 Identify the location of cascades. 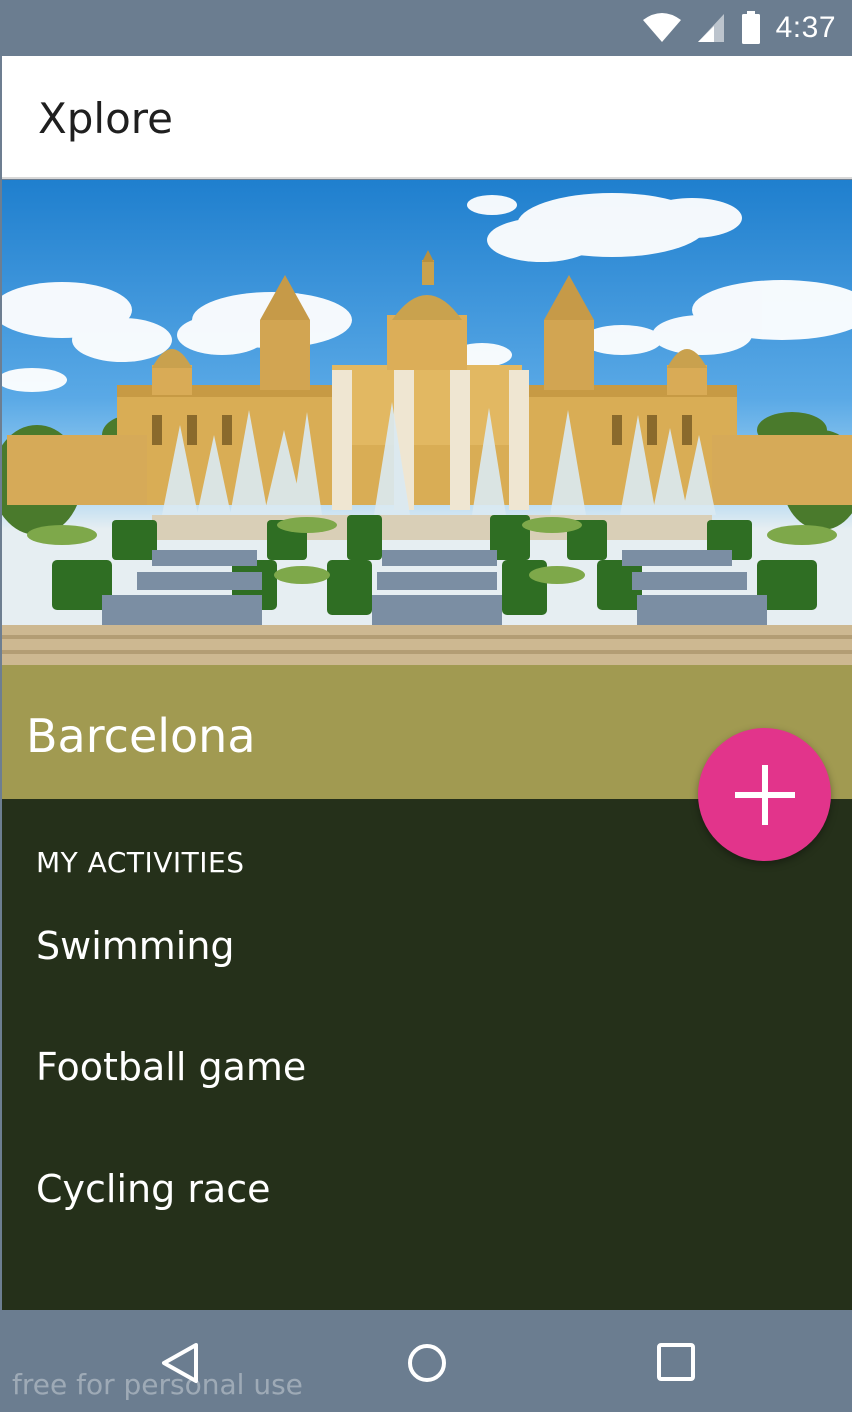
(434, 587).